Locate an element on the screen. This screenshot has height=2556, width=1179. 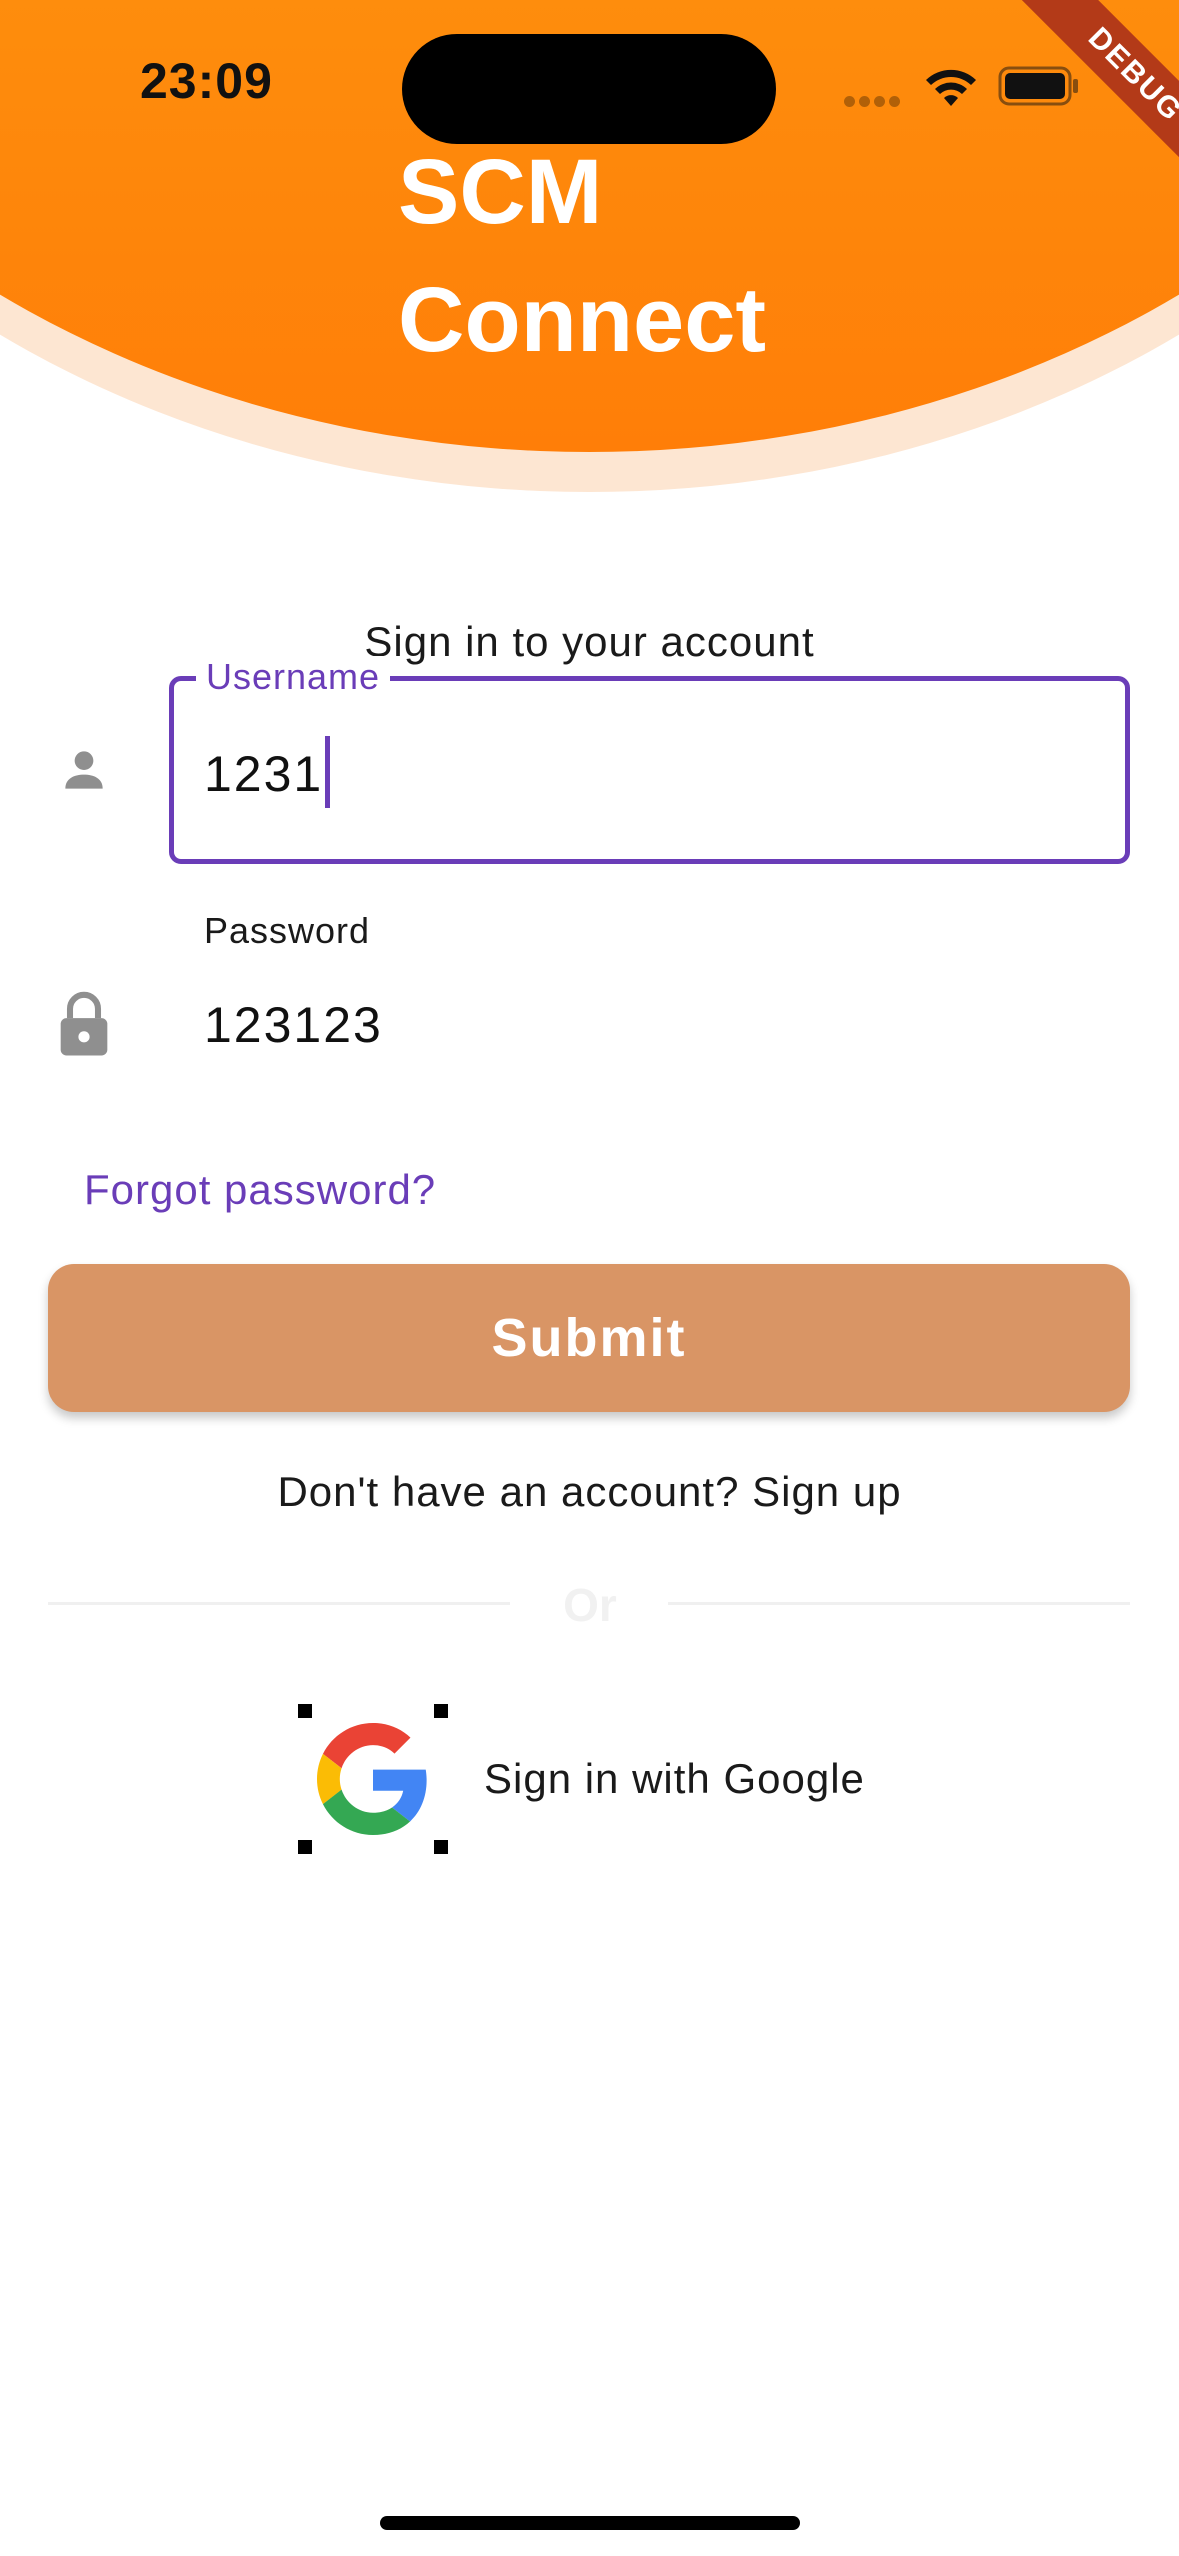
divider-or-text: Or is located at coordinates (590, 1605).